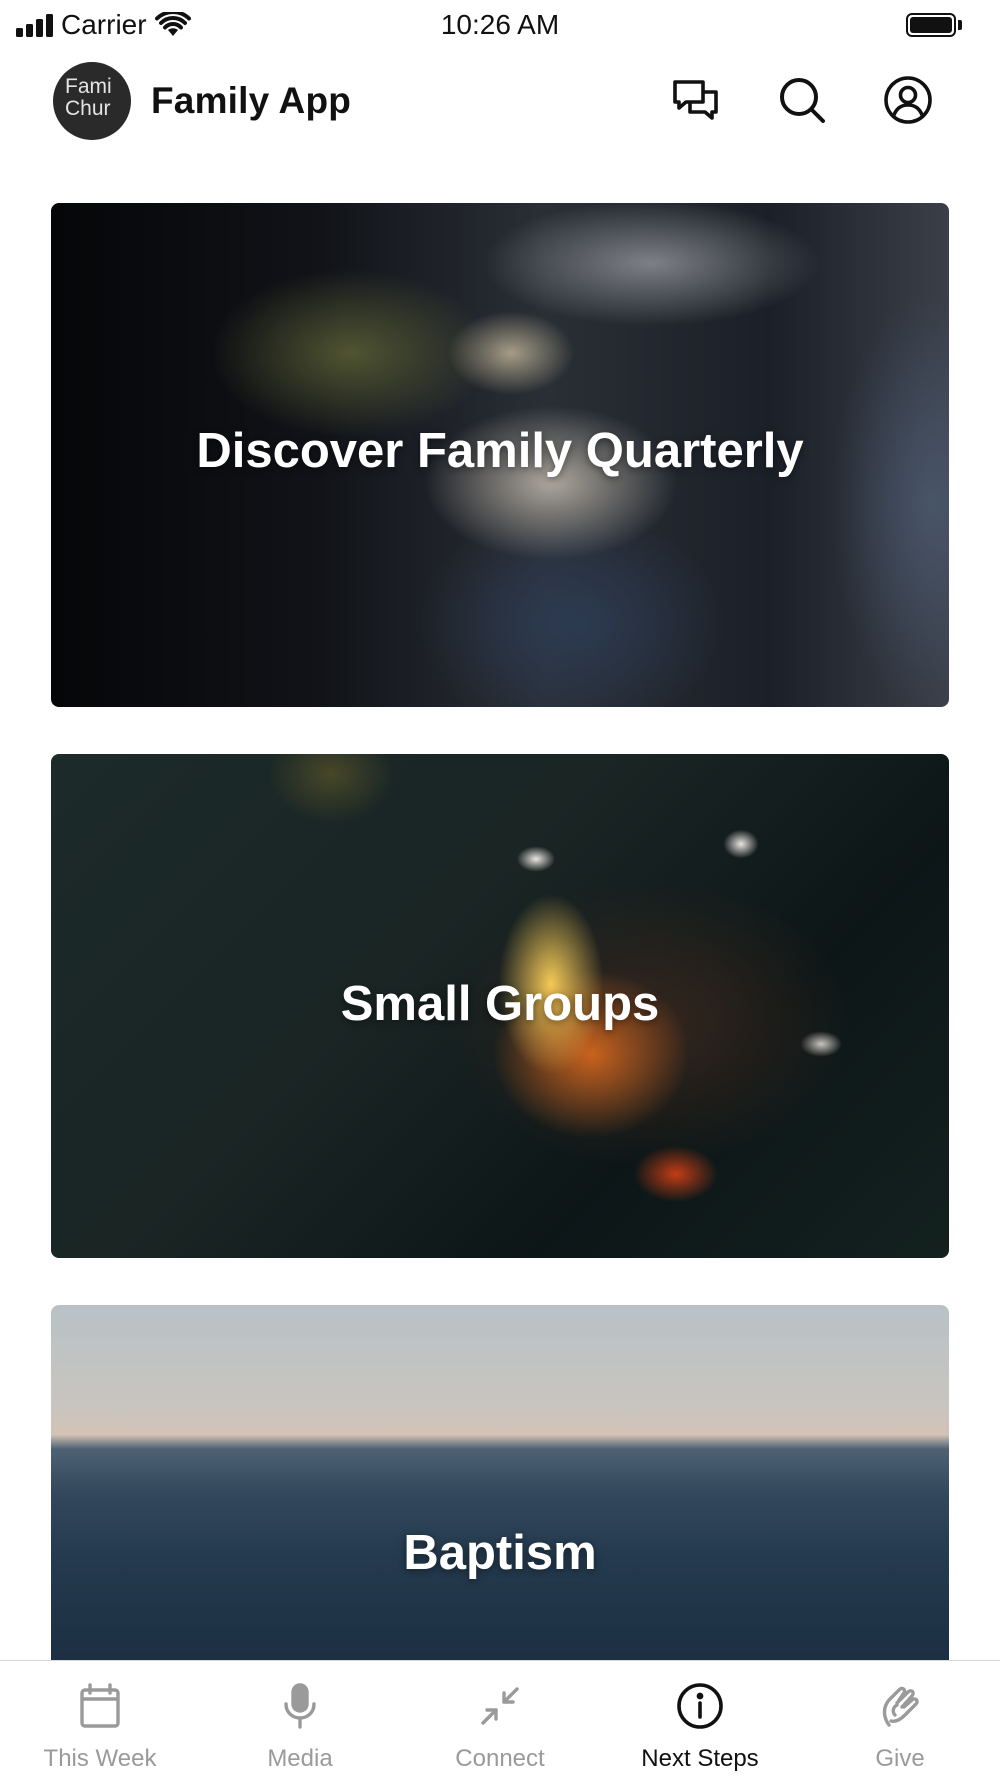  What do you see at coordinates (700, 1758) in the screenshot?
I see `tab-label: Next Steps` at bounding box center [700, 1758].